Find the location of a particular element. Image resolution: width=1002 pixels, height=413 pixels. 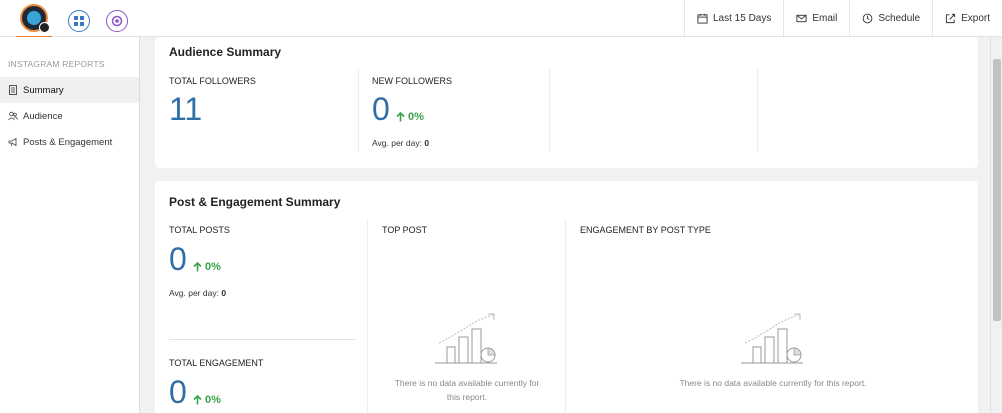

sidebar-item-label: Audience is located at coordinates (43, 116).